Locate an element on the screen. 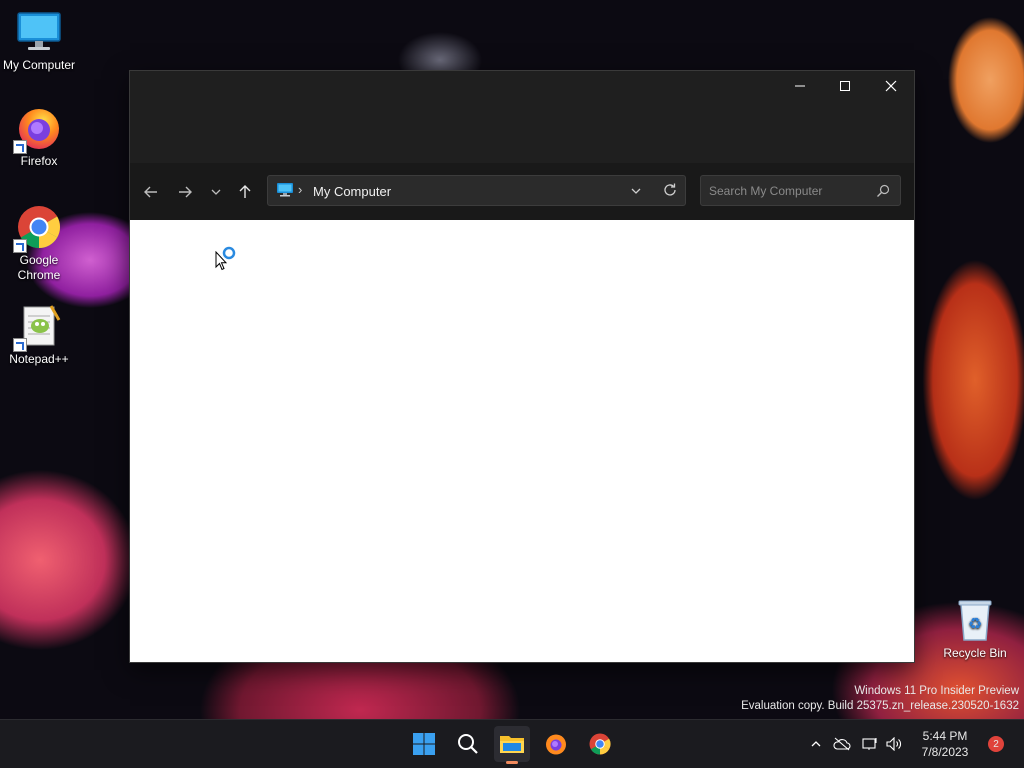  close-button is located at coordinates (891, 86).